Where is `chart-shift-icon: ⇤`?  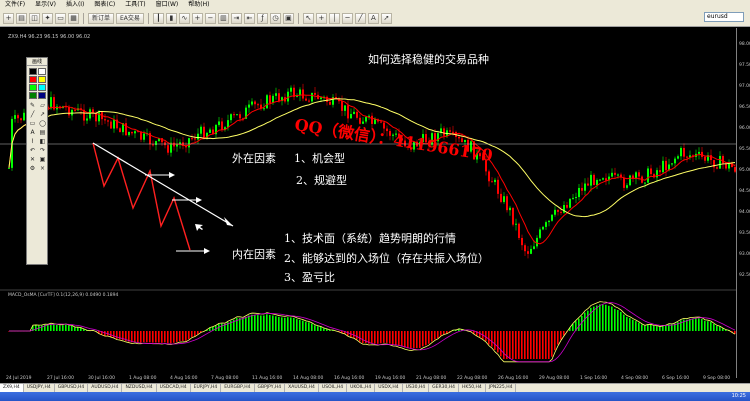
chart-shift-icon: ⇤ is located at coordinates (249, 18).